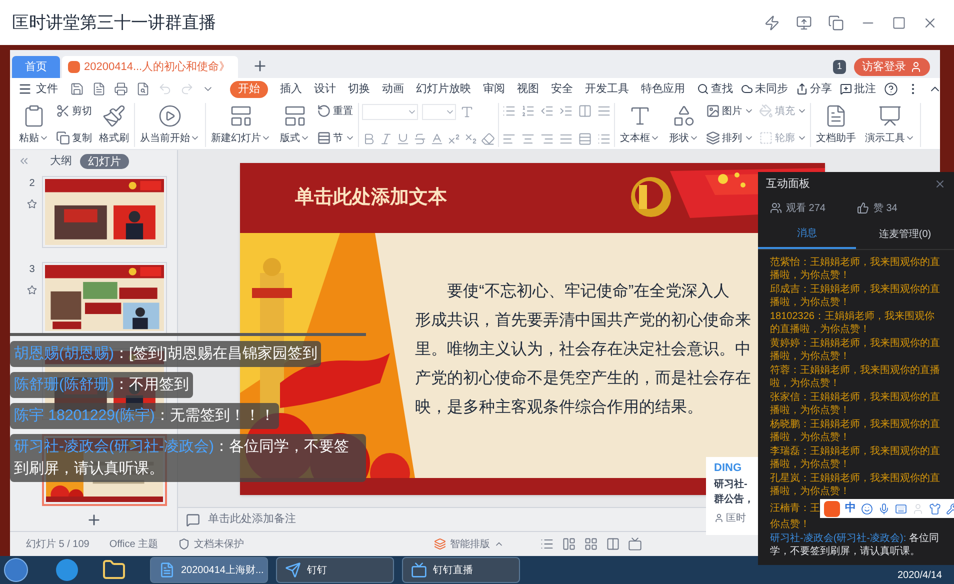 This screenshot has width=954, height=584. What do you see at coordinates (901, 508) in the screenshot?
I see `keyboard-icon` at bounding box center [901, 508].